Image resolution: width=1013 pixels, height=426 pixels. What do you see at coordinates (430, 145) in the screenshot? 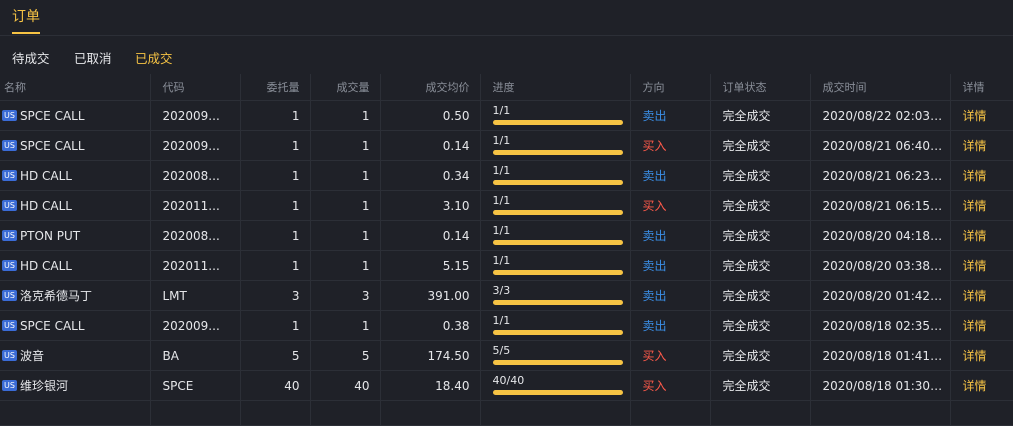
I see `cell-avg-price: 0.14` at bounding box center [430, 145].